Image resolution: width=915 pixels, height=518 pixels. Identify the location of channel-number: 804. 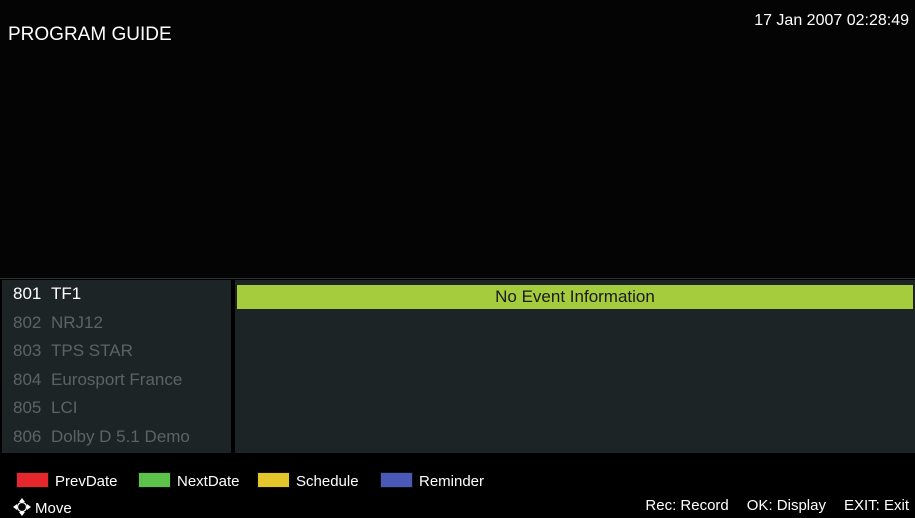
(27, 379).